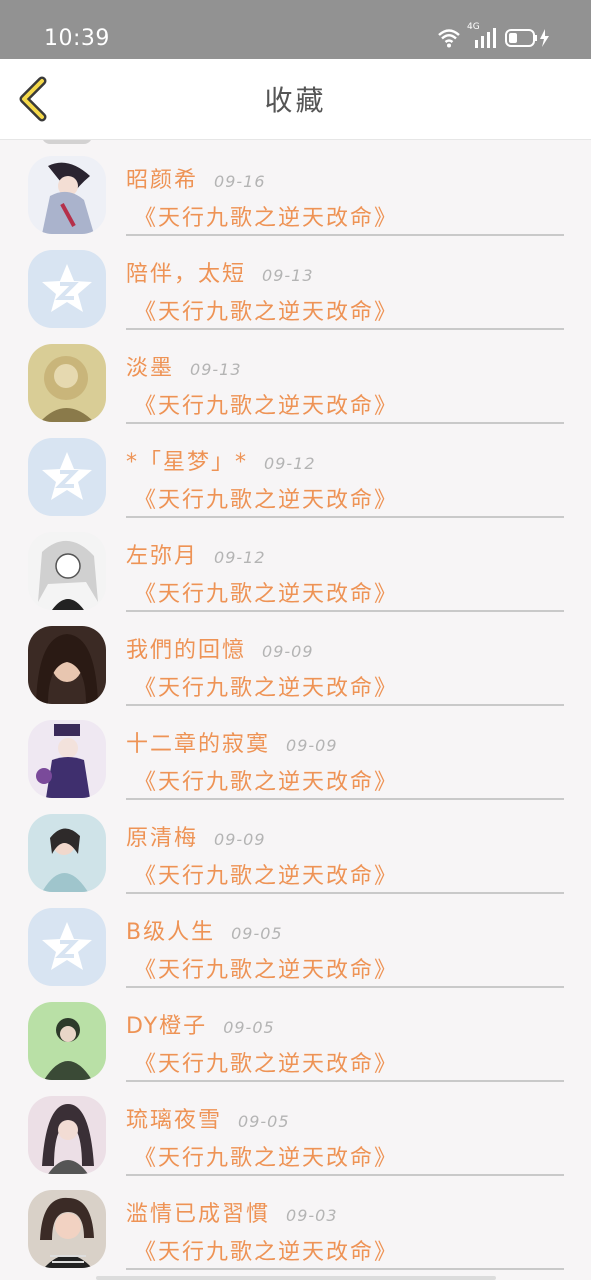 The width and height of the screenshot is (591, 1280). What do you see at coordinates (345, 667) in the screenshot?
I see `item-text: 我們的回憶 09-09 《天行九歌之逆天改命》` at bounding box center [345, 667].